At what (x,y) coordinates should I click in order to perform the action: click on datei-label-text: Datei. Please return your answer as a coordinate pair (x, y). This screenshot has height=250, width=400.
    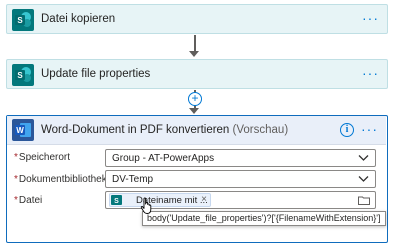
    Looking at the image, I should click on (30, 200).